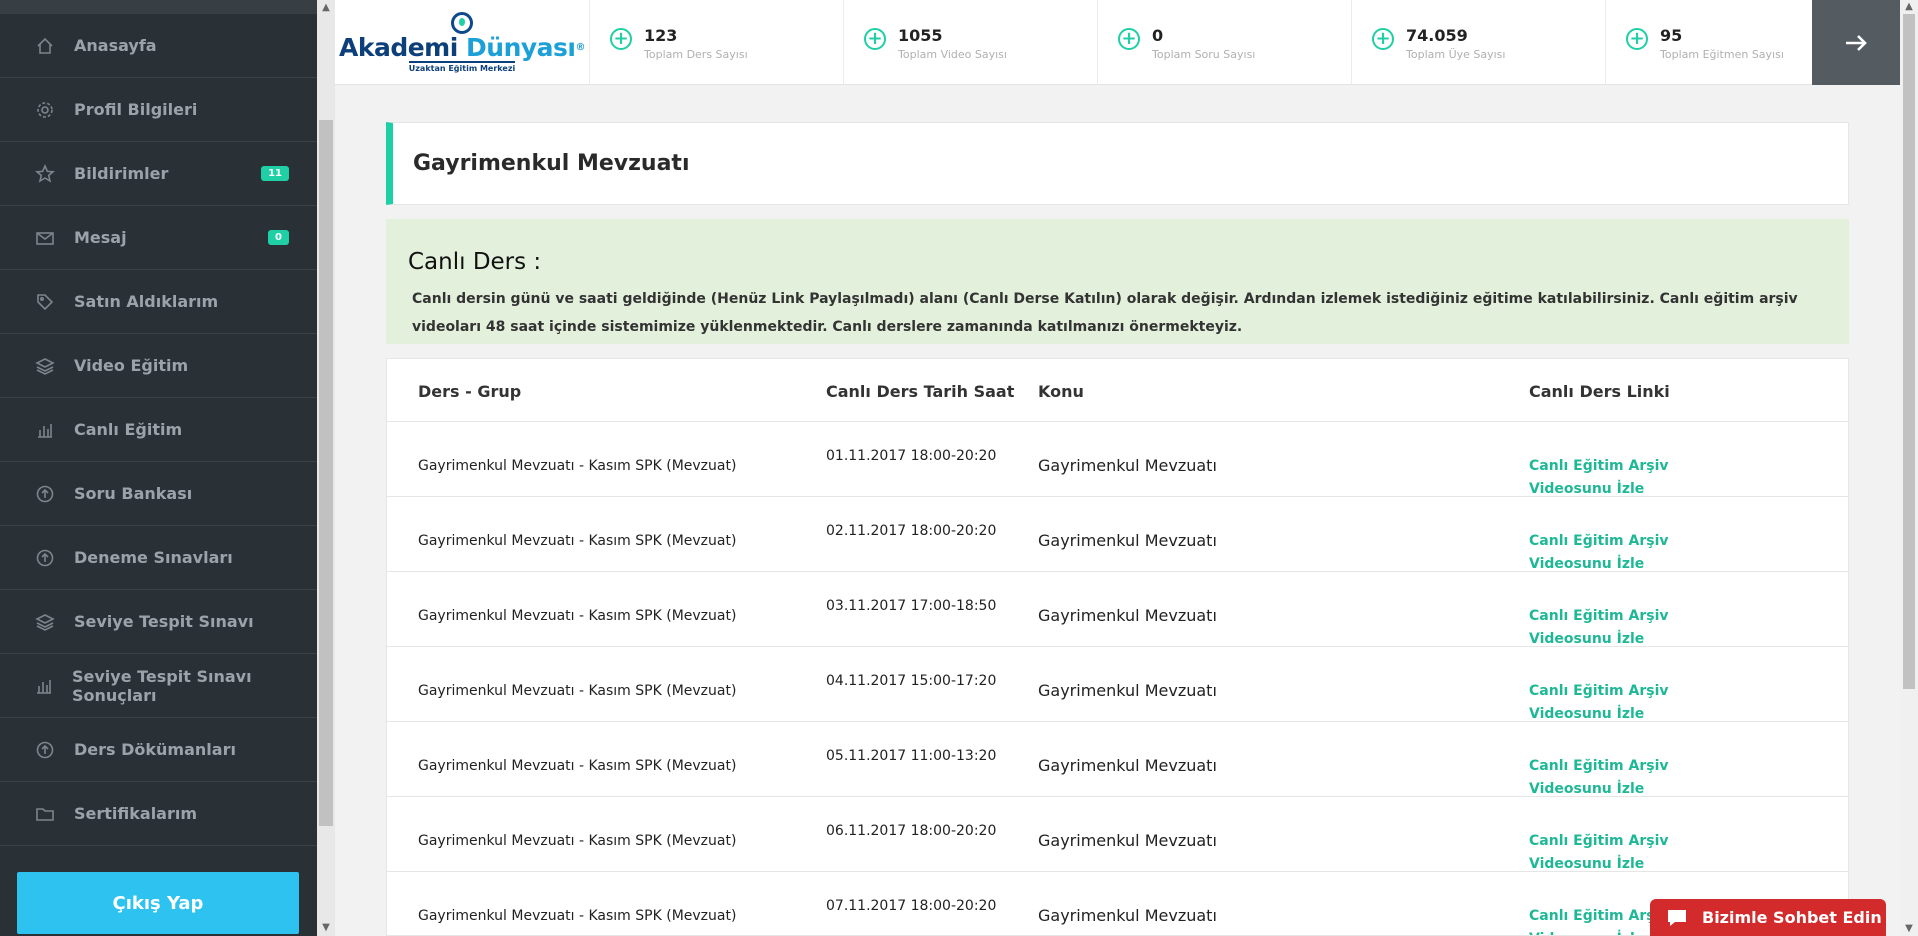 This screenshot has width=1918, height=936. Describe the element at coordinates (275, 173) in the screenshot. I see `notification-count-badge: 11` at that location.